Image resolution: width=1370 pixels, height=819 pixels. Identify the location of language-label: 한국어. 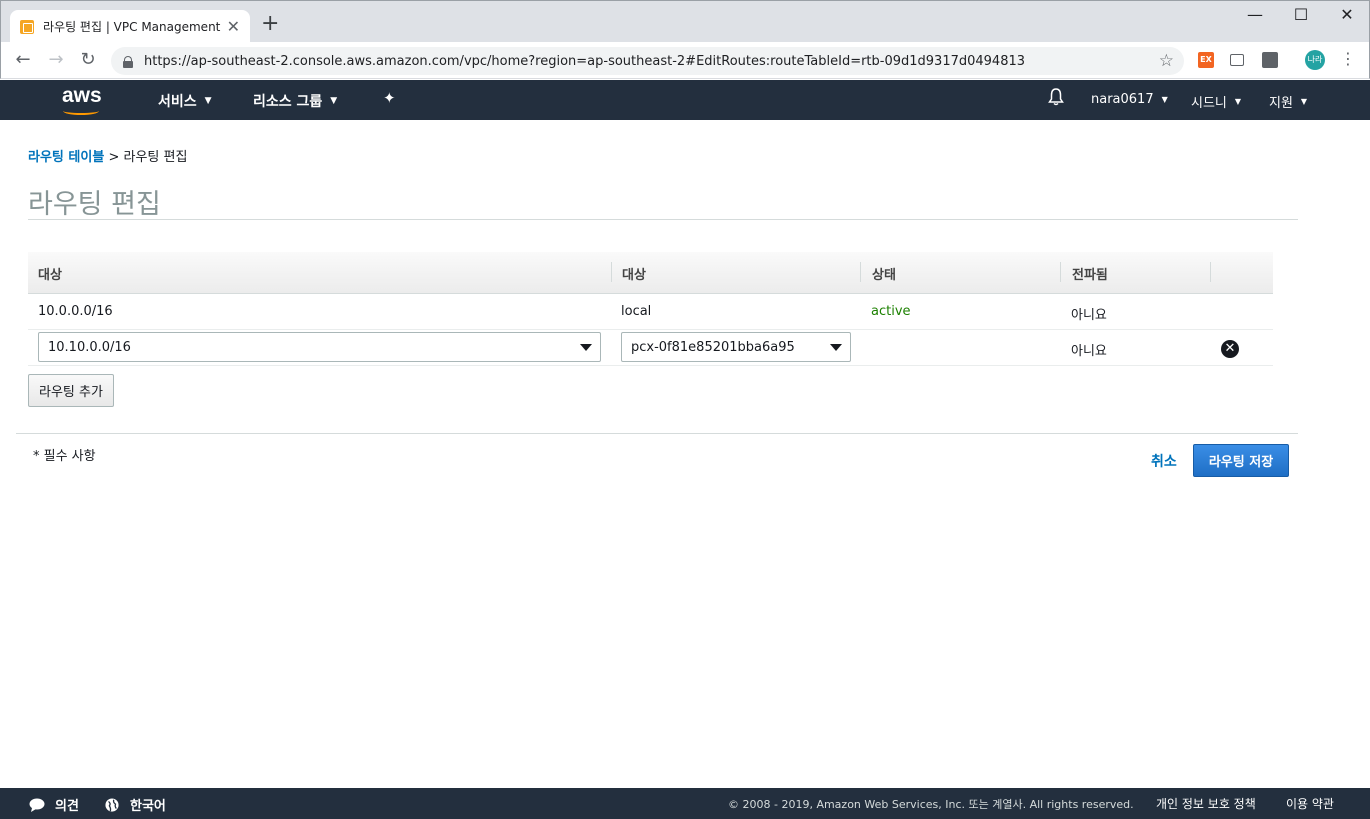
(148, 806).